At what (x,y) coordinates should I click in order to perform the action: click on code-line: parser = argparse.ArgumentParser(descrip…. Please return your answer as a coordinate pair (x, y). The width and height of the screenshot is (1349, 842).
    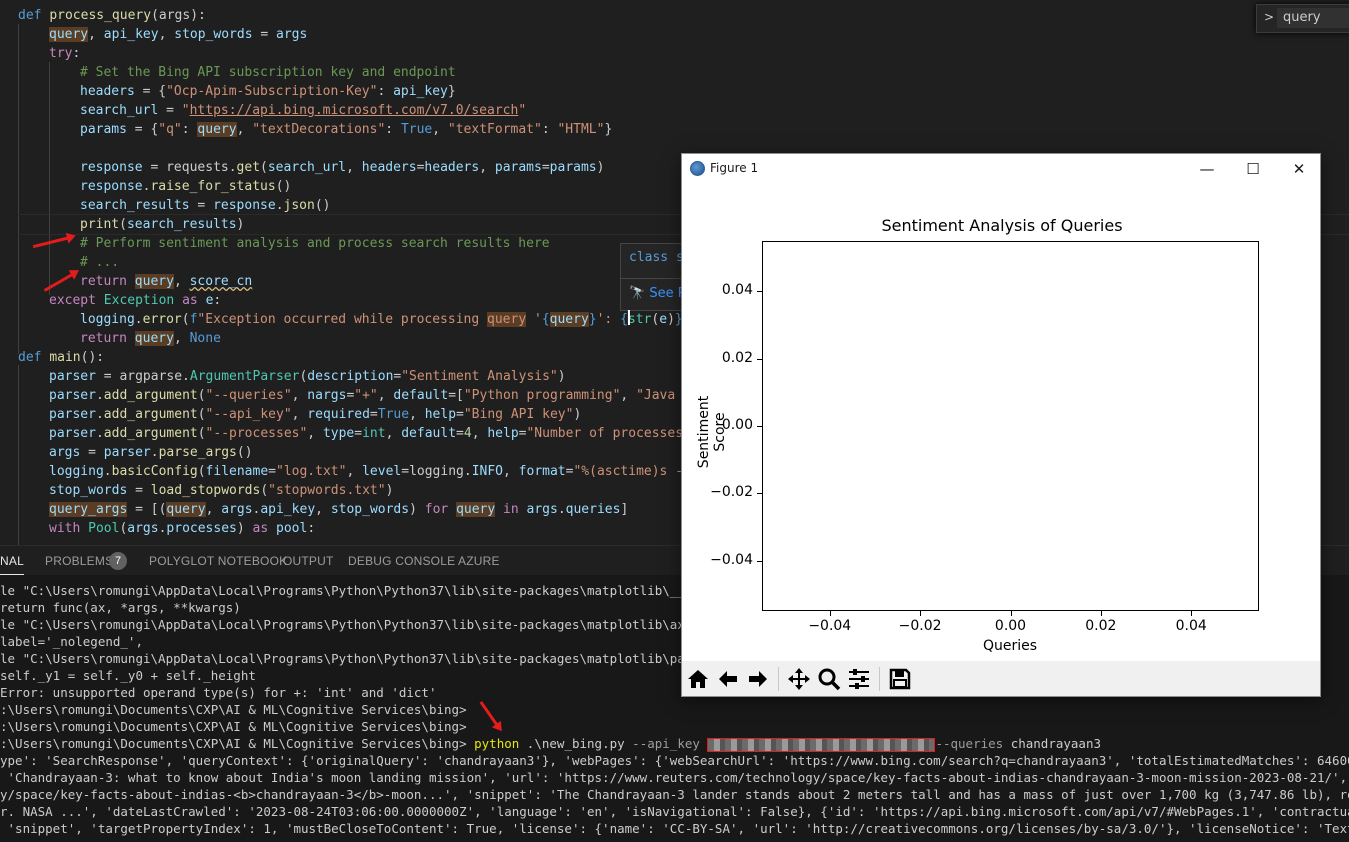
    Looking at the image, I should click on (307, 376).